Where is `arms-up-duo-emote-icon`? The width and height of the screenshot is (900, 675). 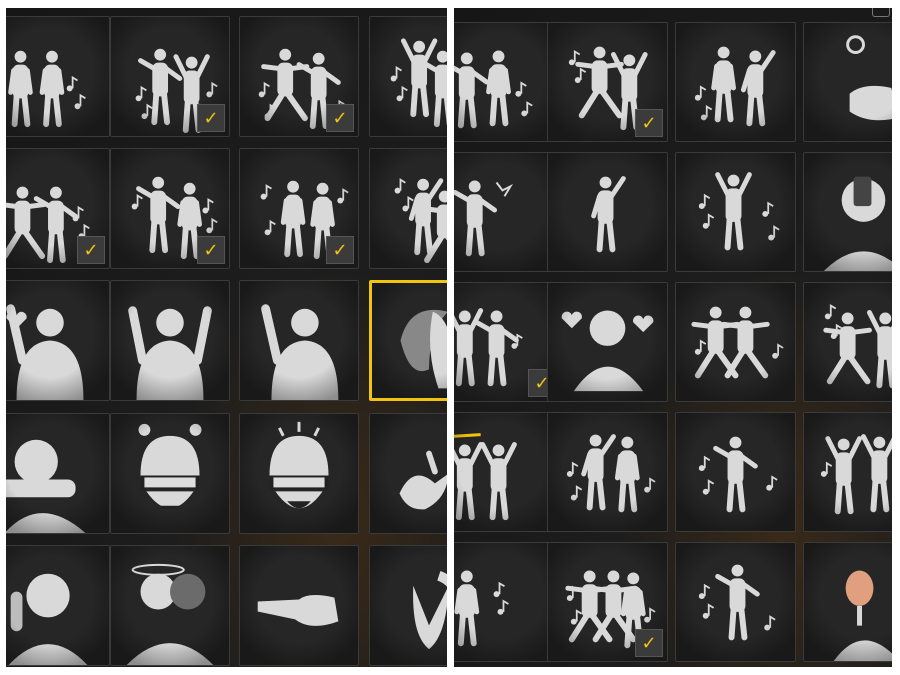
arms-up-duo-emote-icon is located at coordinates (848, 472).